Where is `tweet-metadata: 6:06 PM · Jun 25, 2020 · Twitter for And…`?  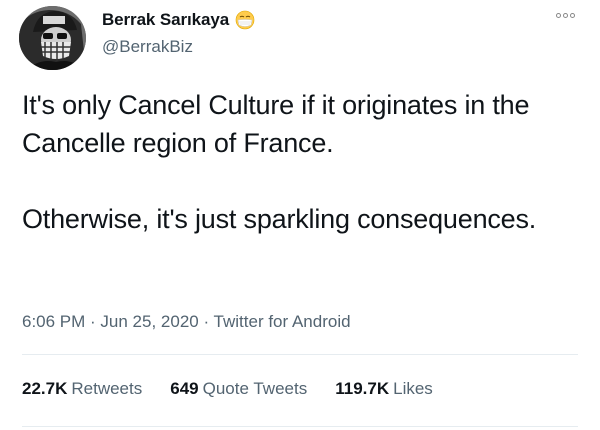
tweet-metadata: 6:06 PM · Jun 25, 2020 · Twitter for And… is located at coordinates (186, 322).